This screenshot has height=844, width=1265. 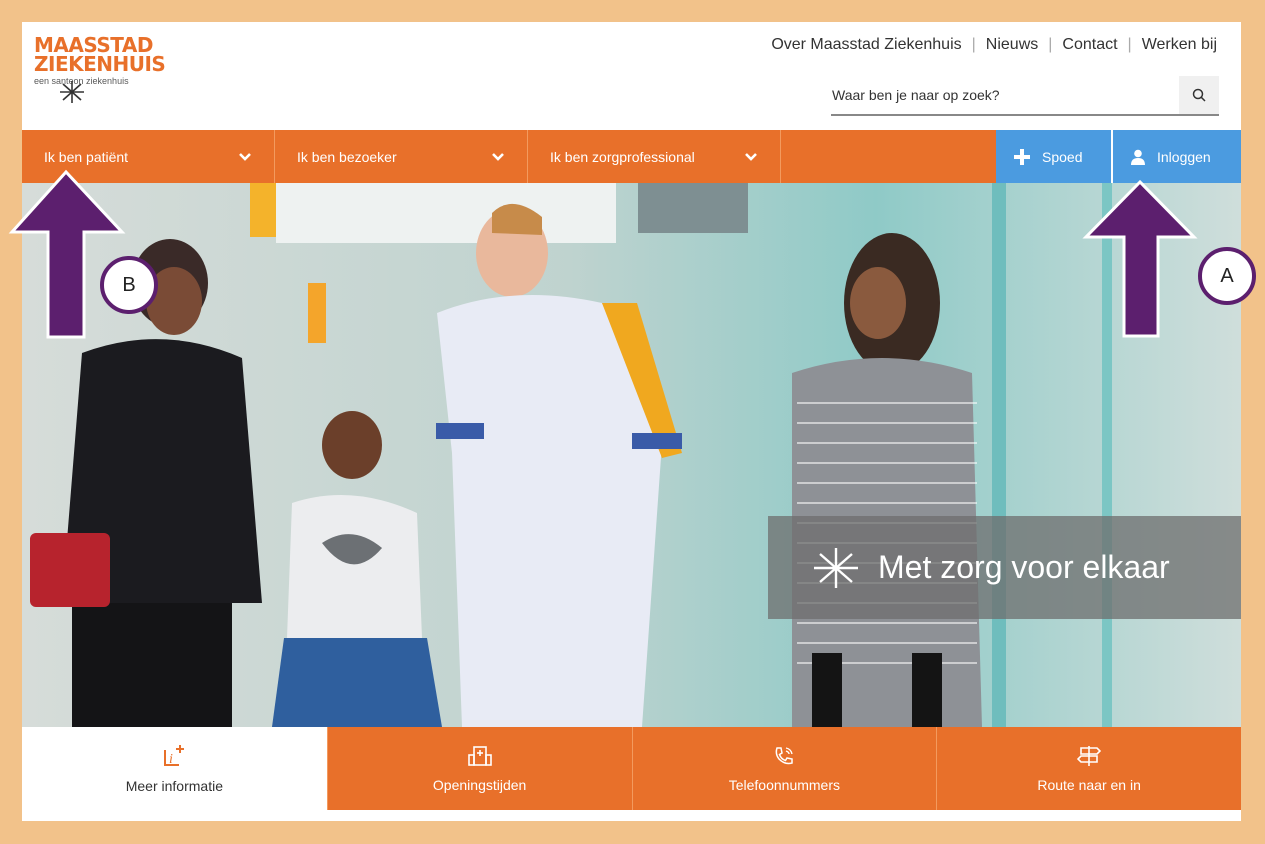 What do you see at coordinates (784, 755) in the screenshot?
I see `phone-icon` at bounding box center [784, 755].